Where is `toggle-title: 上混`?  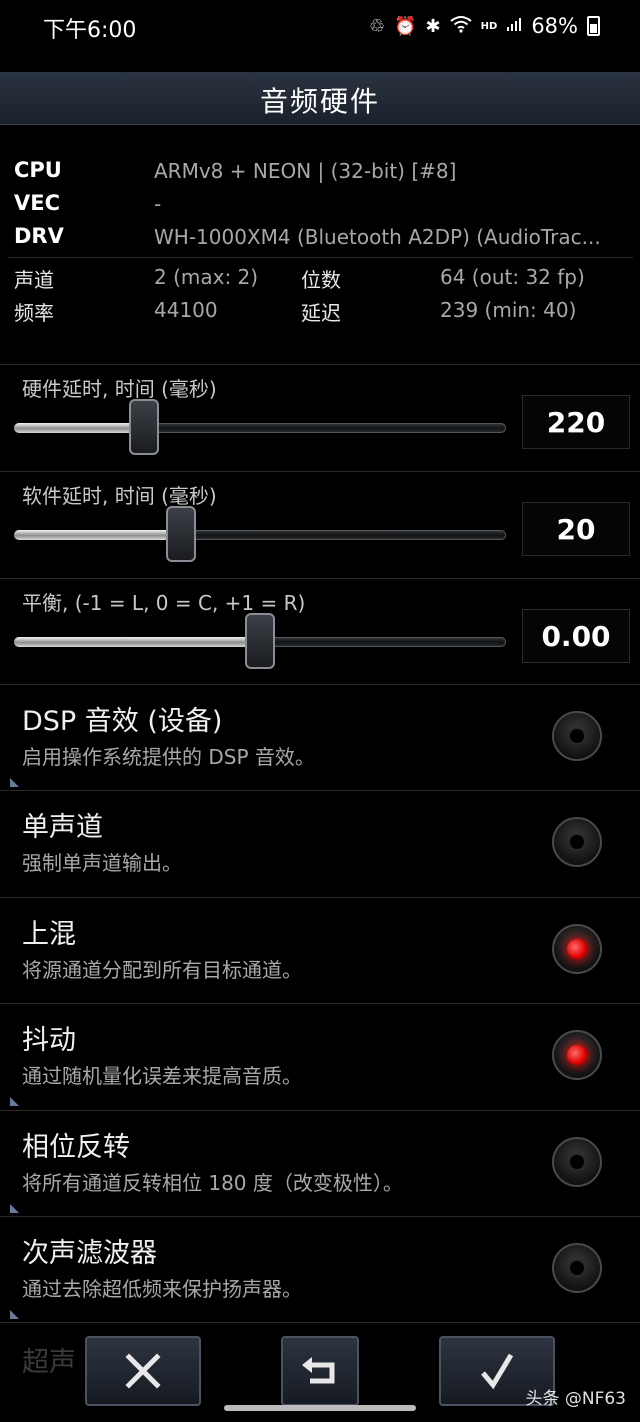
toggle-title: 上混 is located at coordinates (49, 934).